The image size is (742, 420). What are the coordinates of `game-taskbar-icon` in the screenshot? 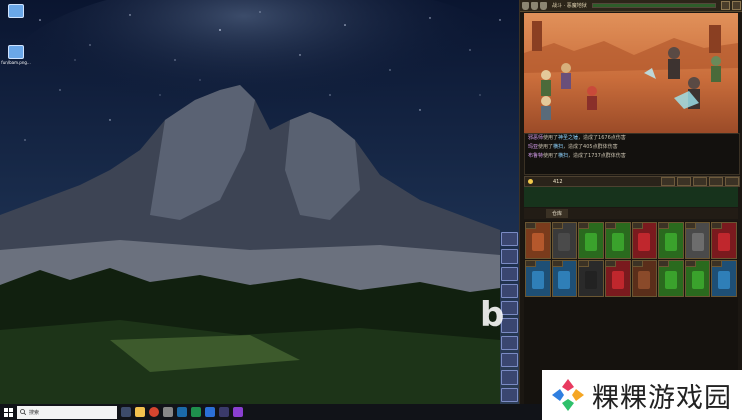 It's located at (238, 412).